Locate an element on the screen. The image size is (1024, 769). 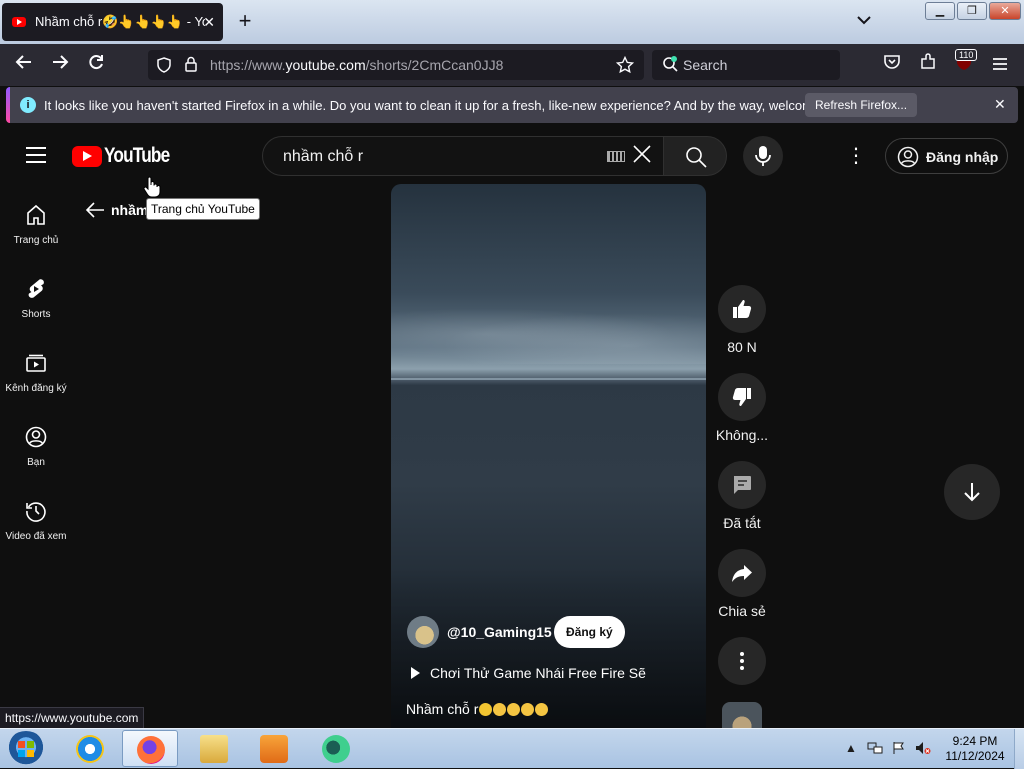
youtube-search-input: nhầm chỗ r is located at coordinates (463, 156).